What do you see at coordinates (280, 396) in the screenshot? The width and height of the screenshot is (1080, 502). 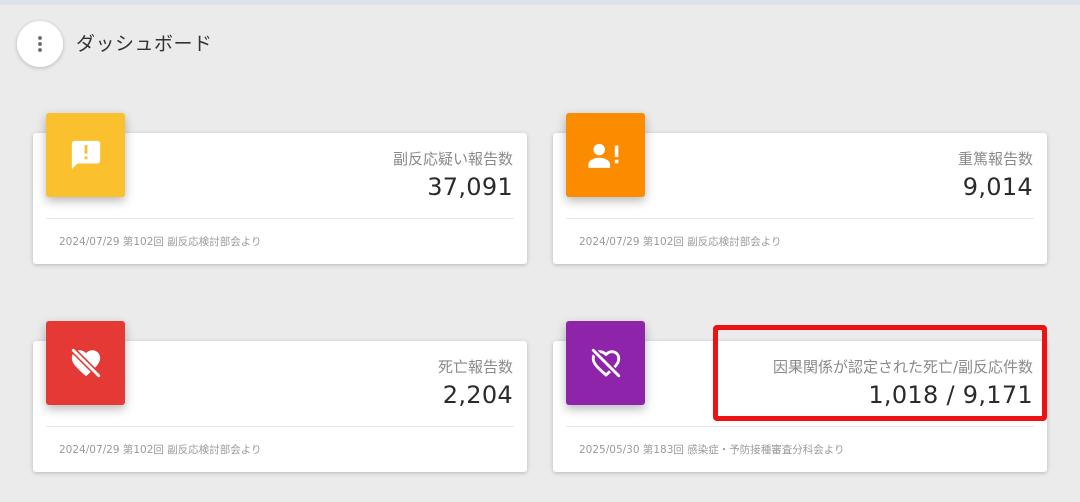 I see `stat-card-death-reports: 死亡報告数 2,204 2024/07/29 第102回 副反応検討部会より` at bounding box center [280, 396].